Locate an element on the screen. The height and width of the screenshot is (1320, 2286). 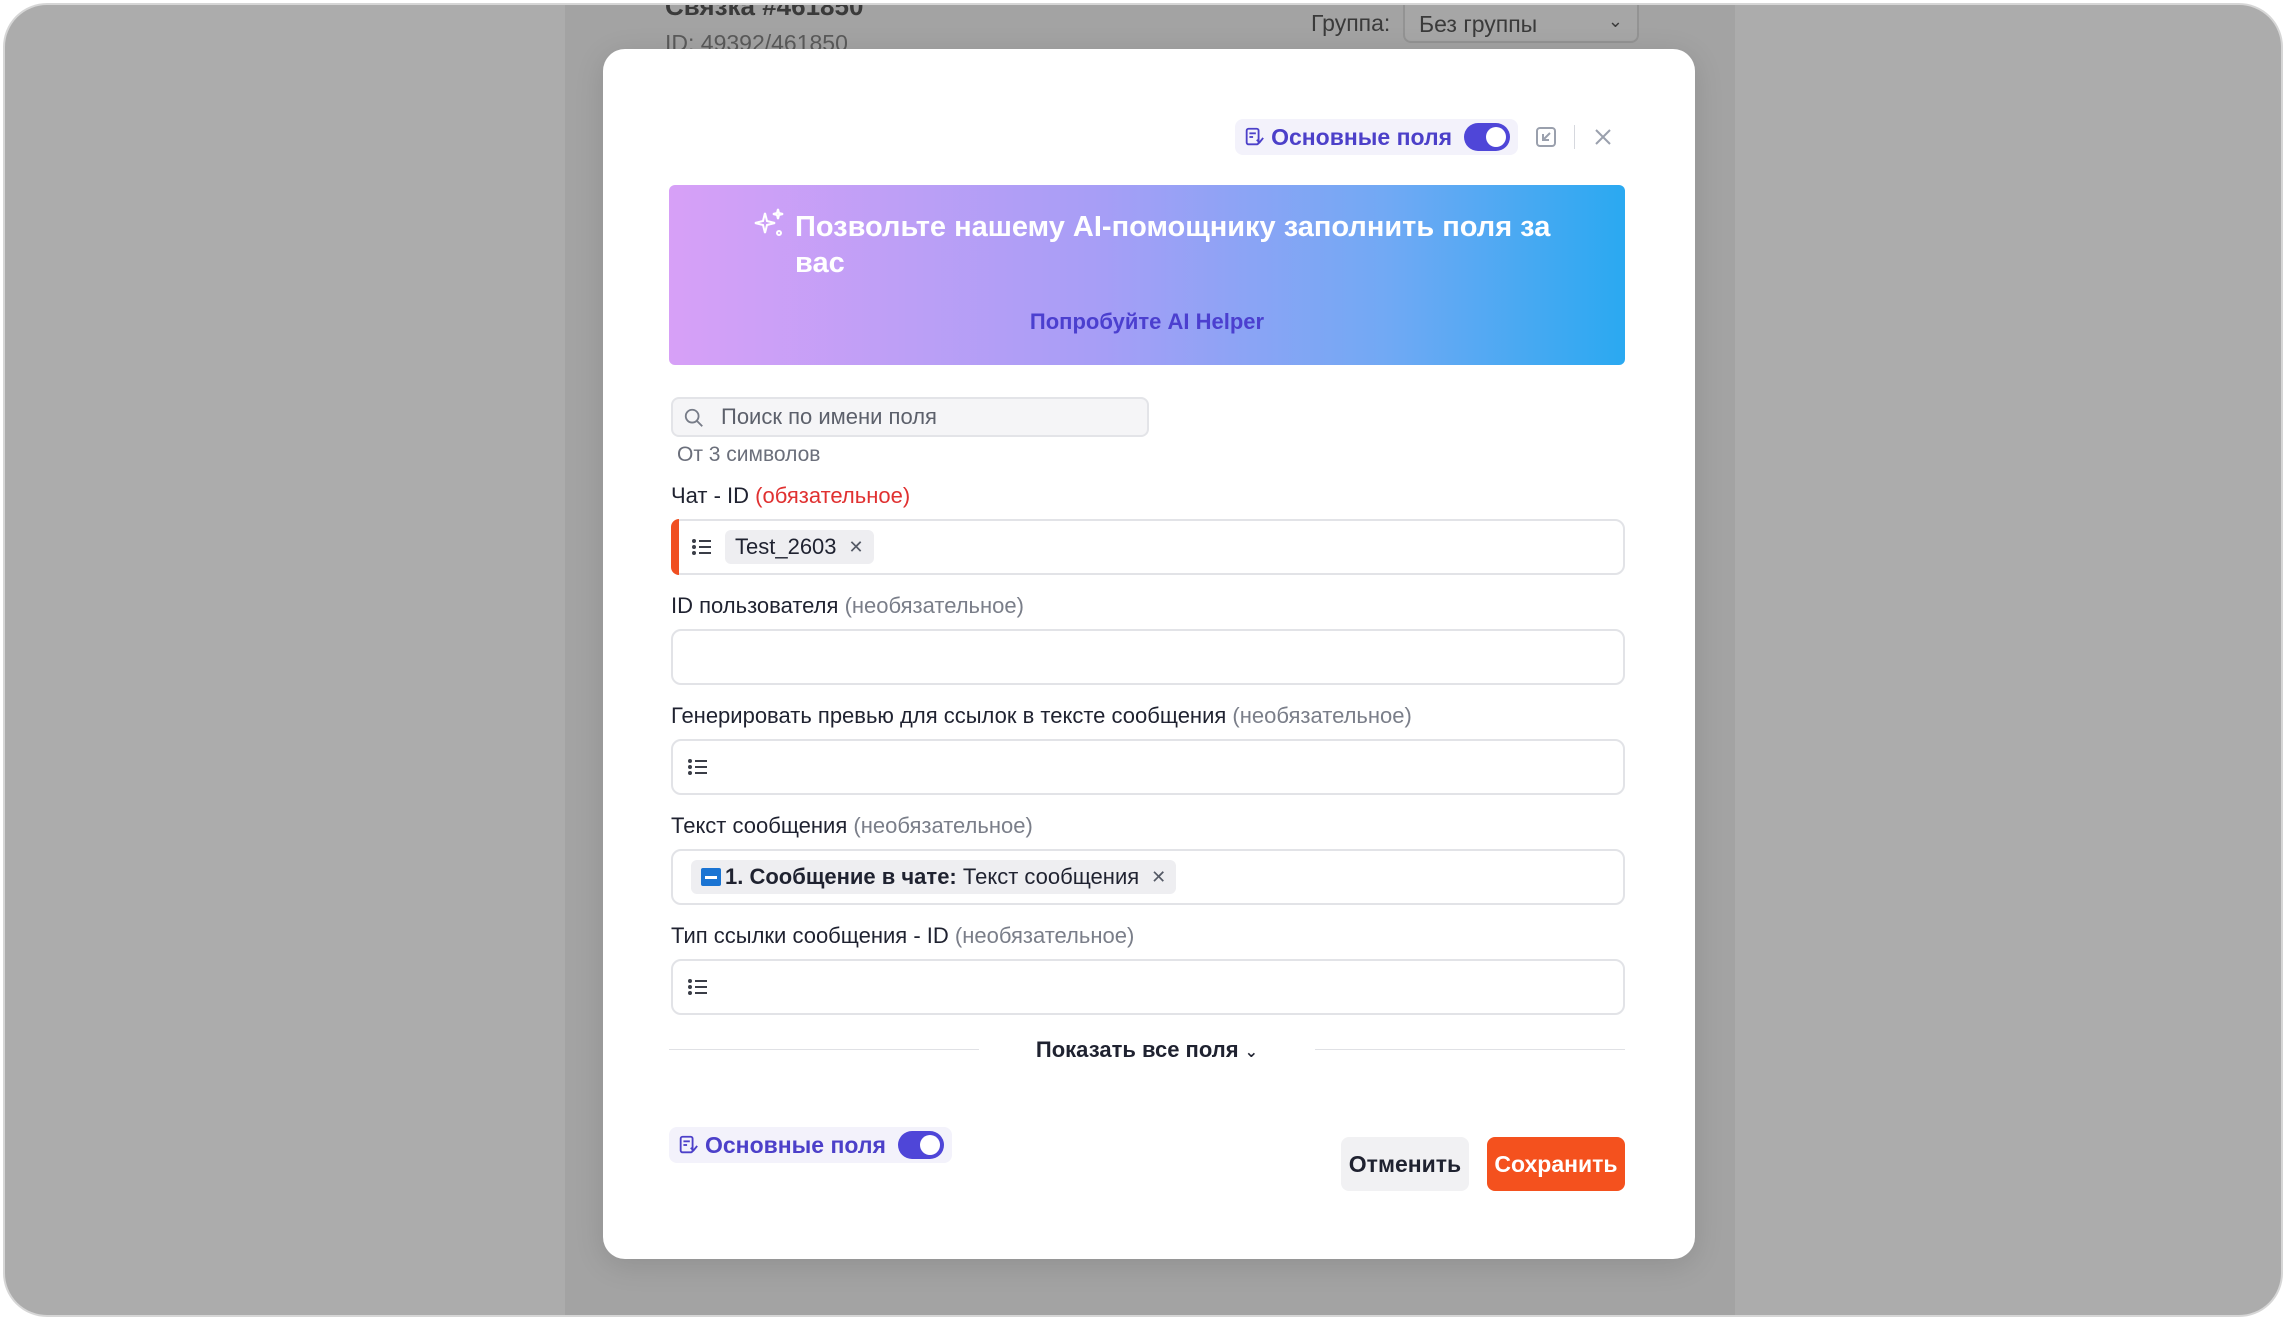
field-label-user-id: ID пользователя (необязательное) is located at coordinates (847, 606).